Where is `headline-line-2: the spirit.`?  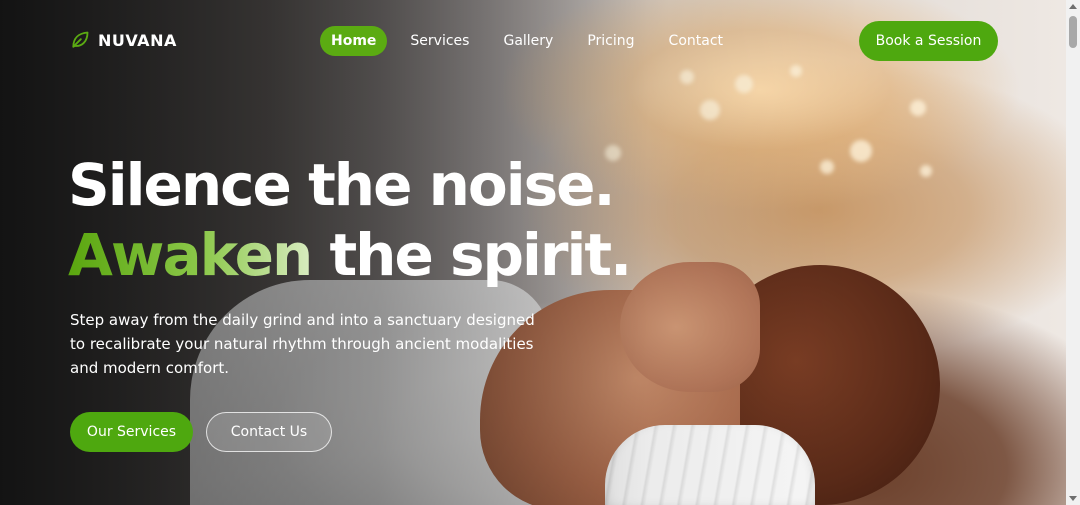 headline-line-2: the spirit. is located at coordinates (471, 255).